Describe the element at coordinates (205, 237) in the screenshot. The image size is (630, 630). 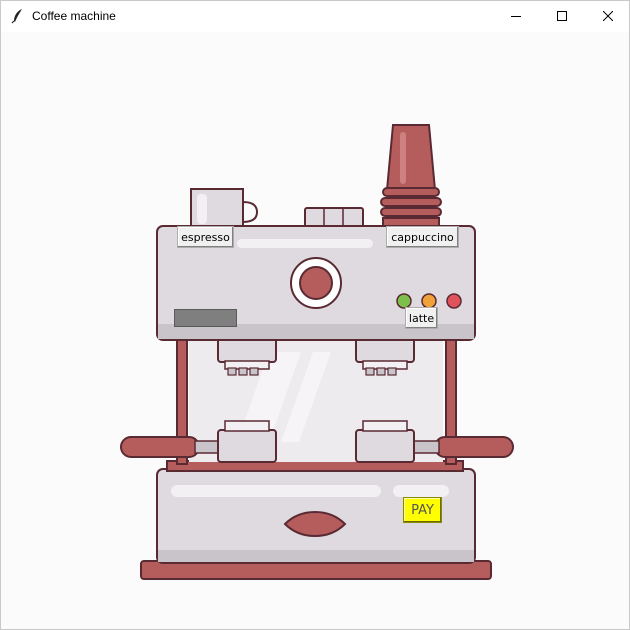
I see `espresso-button: espresso` at that location.